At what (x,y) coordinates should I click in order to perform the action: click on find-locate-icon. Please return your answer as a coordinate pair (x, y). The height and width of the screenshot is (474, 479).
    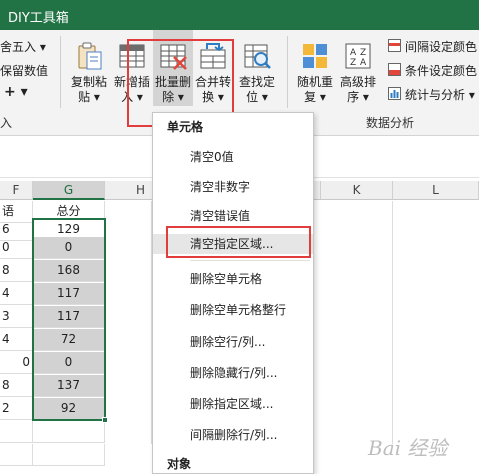
    Looking at the image, I should click on (257, 56).